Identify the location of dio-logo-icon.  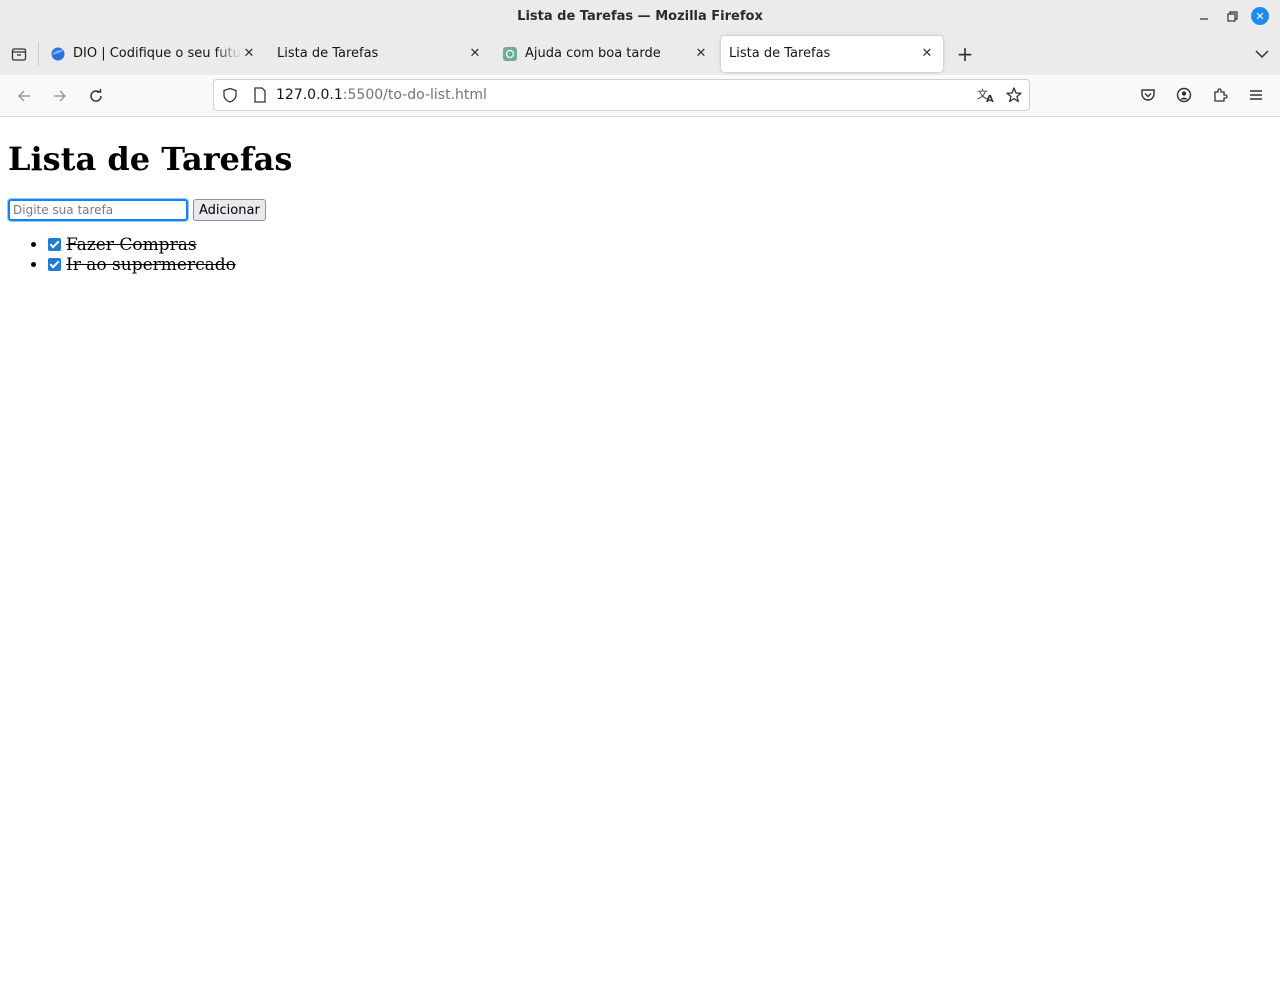
(58, 53).